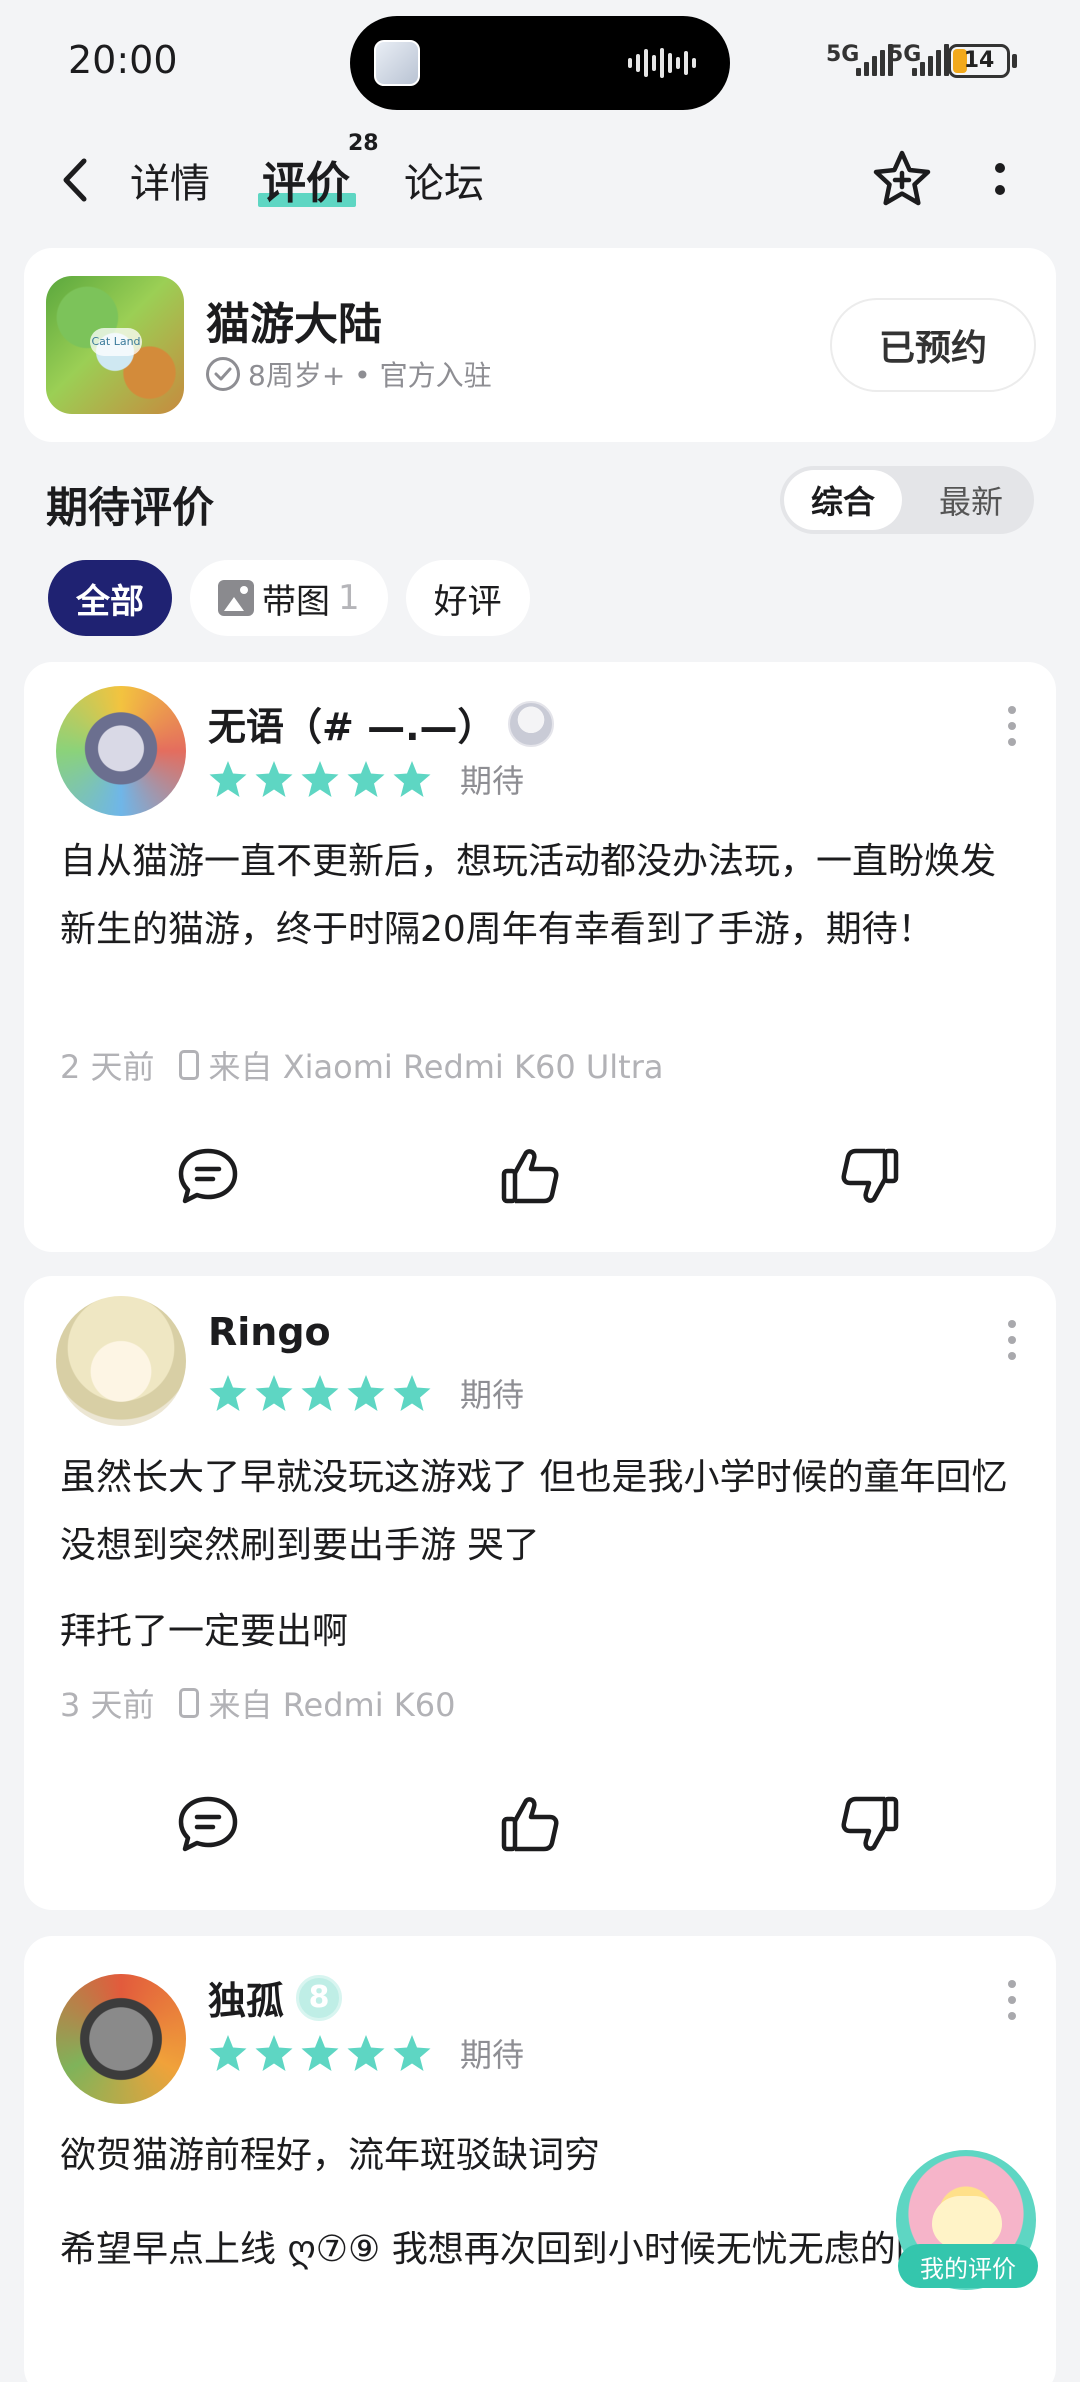 The width and height of the screenshot is (1080, 2382). What do you see at coordinates (107, 1705) in the screenshot?
I see `review-time: 3 天前` at bounding box center [107, 1705].